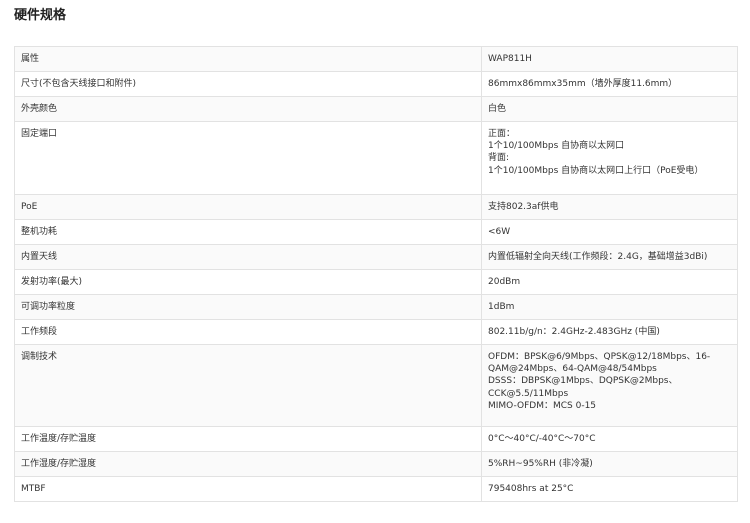  Describe the element at coordinates (609, 282) in the screenshot. I see `spec-value: 20dBm` at that location.